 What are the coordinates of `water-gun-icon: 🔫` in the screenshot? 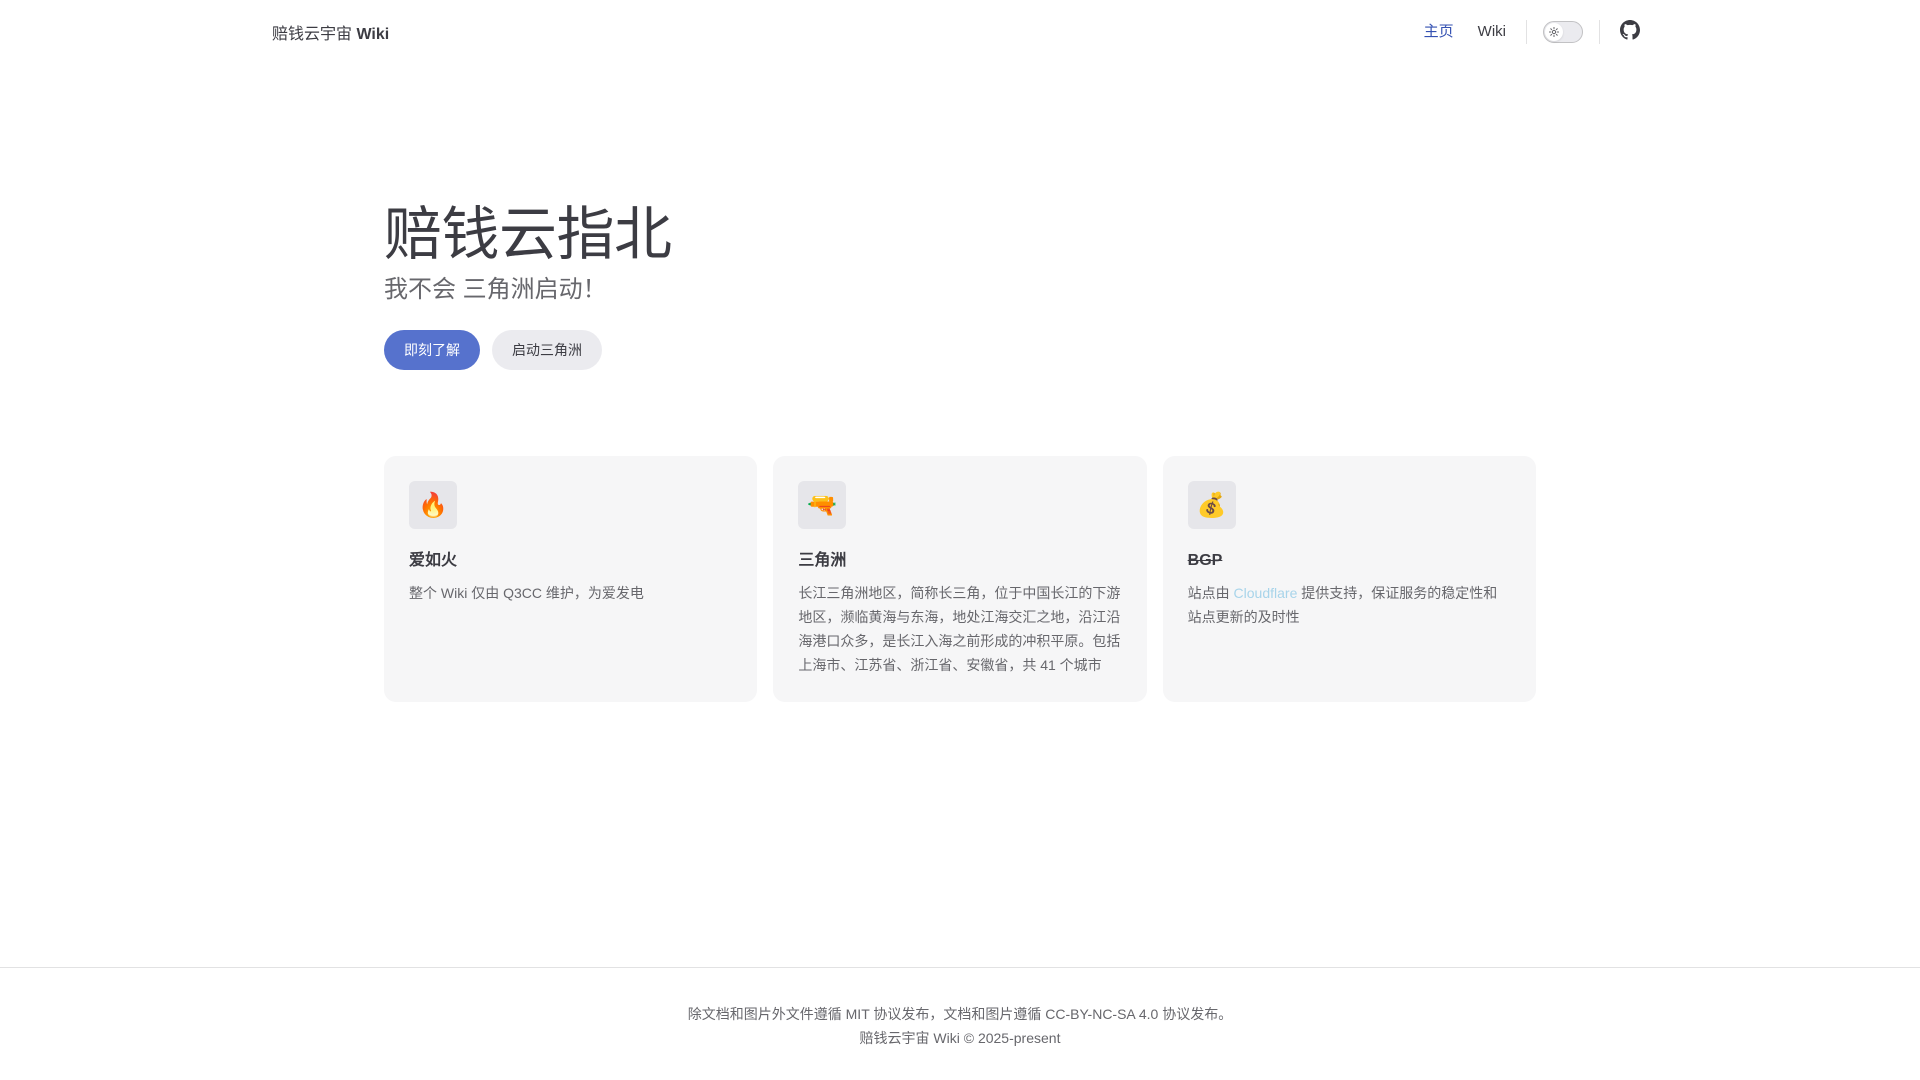 It's located at (822, 505).